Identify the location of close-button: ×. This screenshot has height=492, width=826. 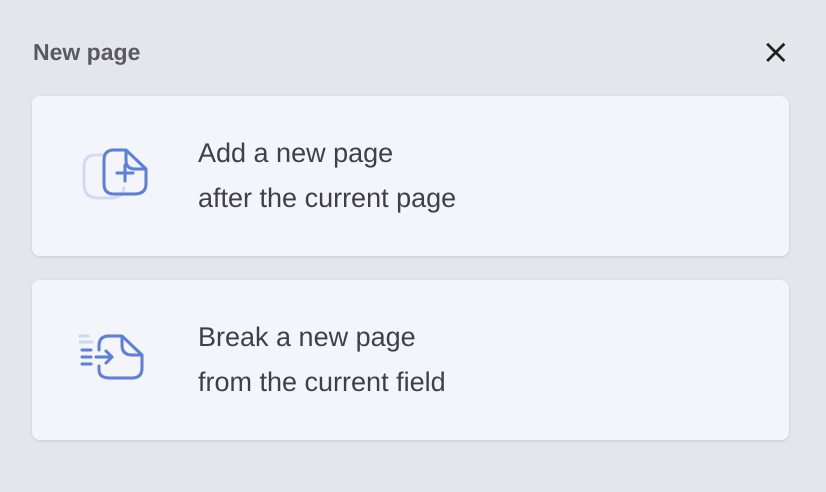
(776, 52).